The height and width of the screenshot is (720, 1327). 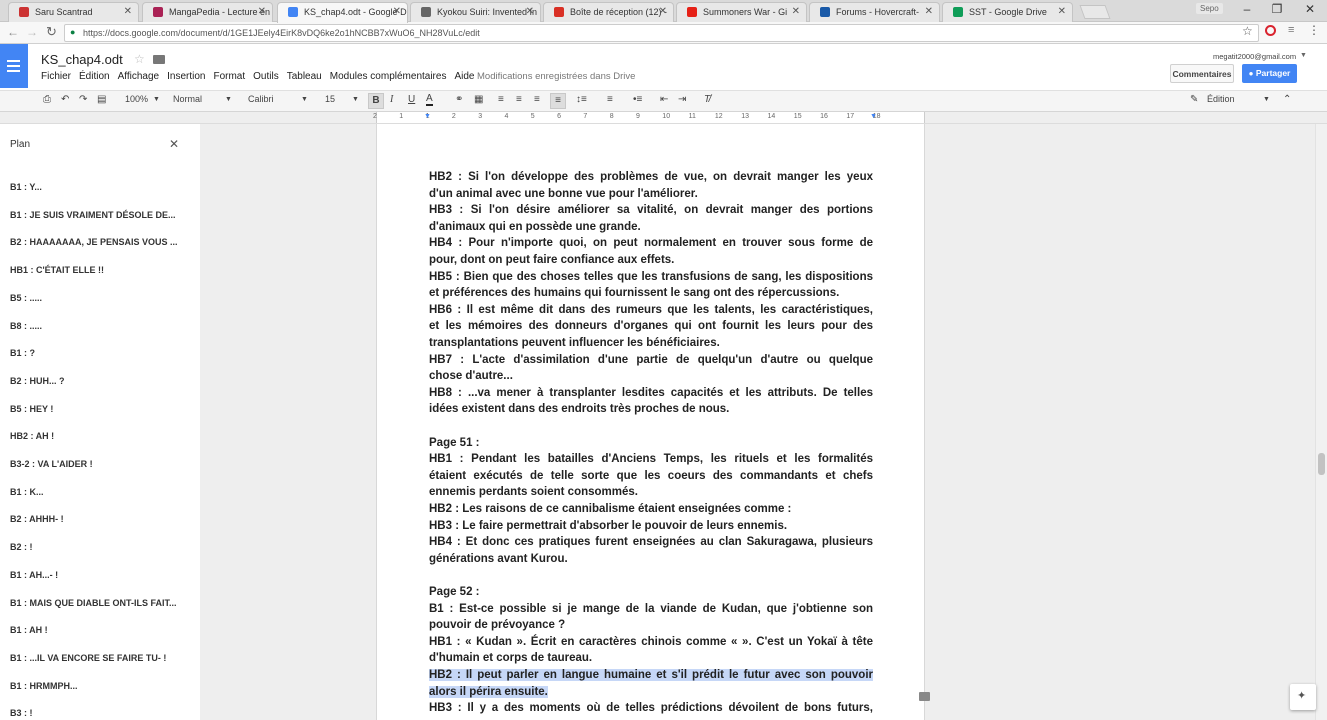 What do you see at coordinates (73, 12) in the screenshot?
I see `browser-tab: Saru Scantrad ✕` at bounding box center [73, 12].